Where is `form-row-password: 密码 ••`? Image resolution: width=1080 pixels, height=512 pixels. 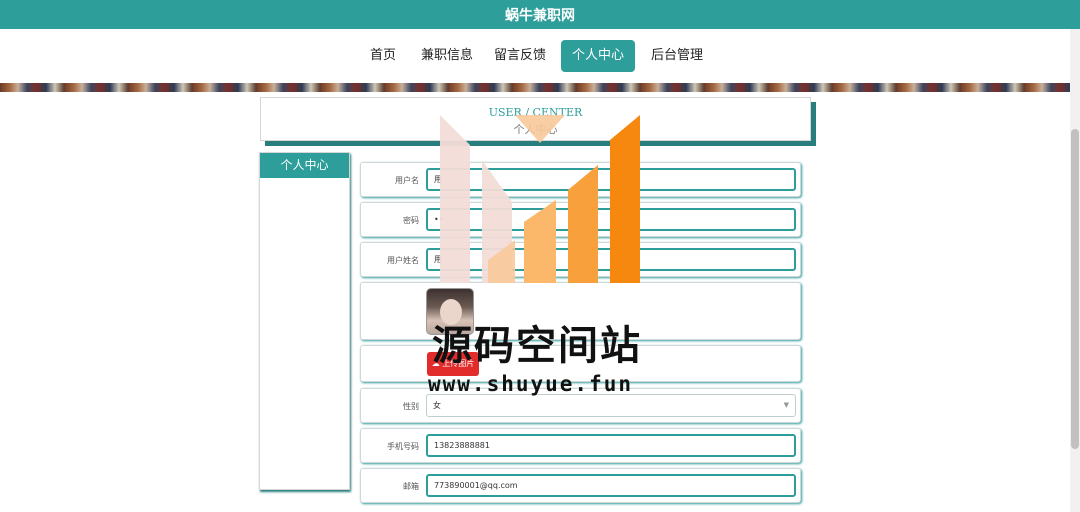
form-row-password: 密码 •• is located at coordinates (580, 219).